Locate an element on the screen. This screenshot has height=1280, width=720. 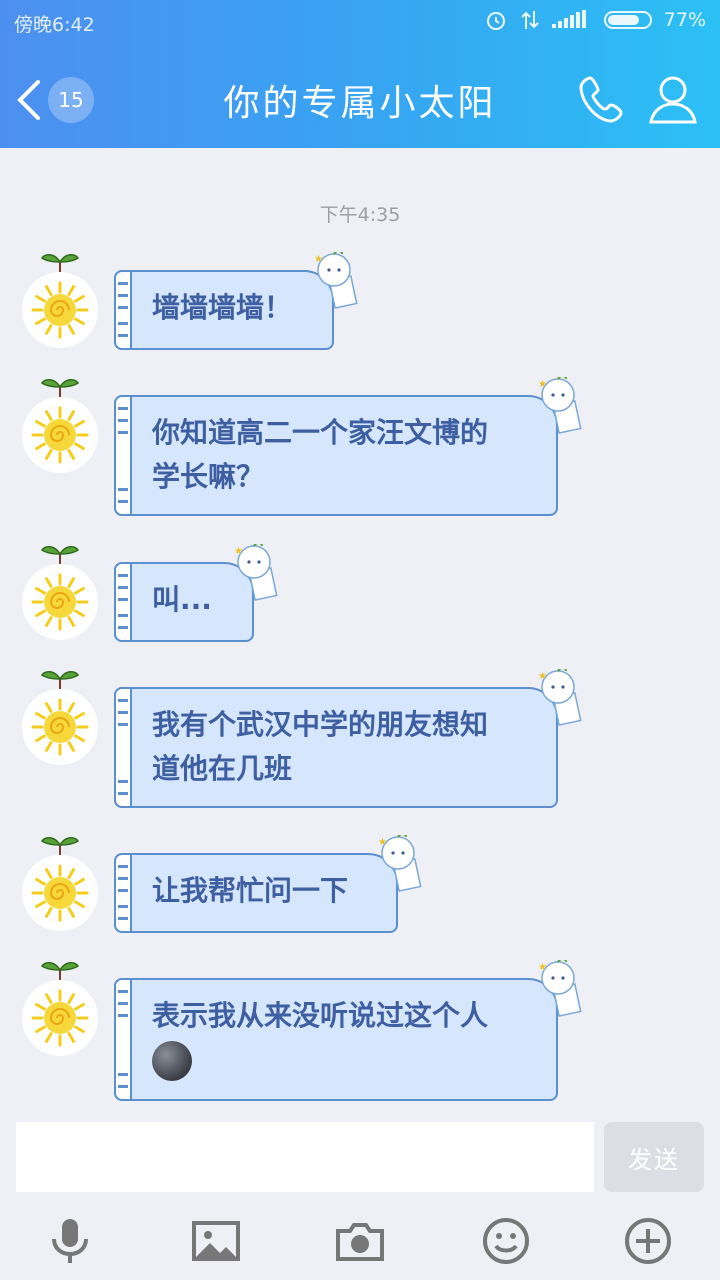
message-text: 墙墙墙墙！ is located at coordinates (222, 307).